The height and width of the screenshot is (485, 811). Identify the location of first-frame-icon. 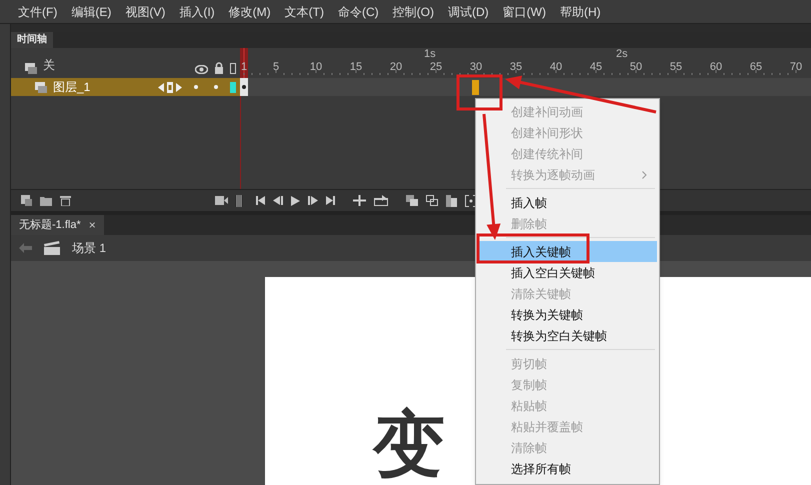
(260, 200).